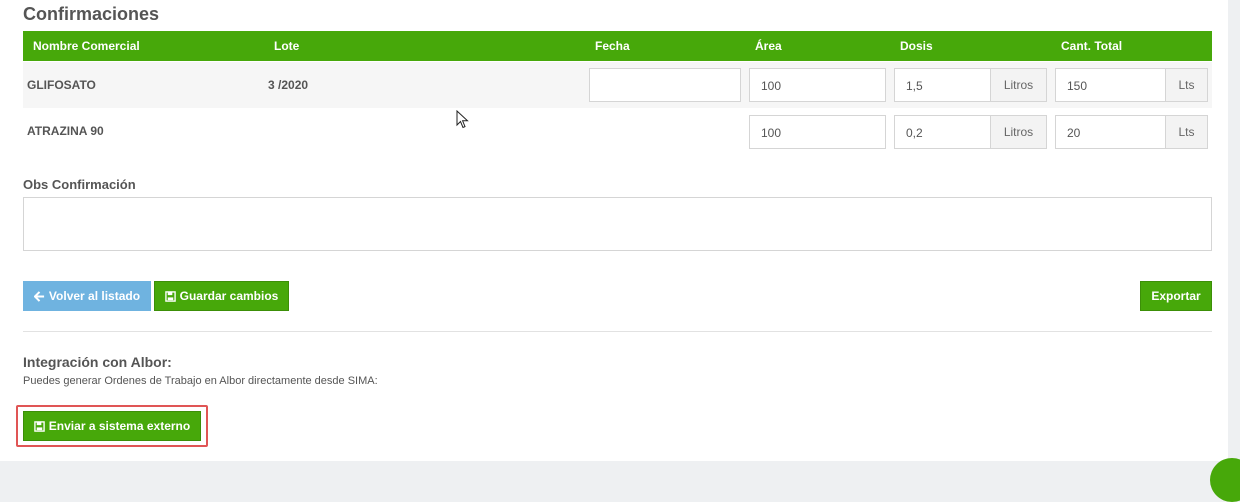 This screenshot has width=1240, height=502. I want to click on send-button-label: Enviar a sistema externo, so click(119, 426).